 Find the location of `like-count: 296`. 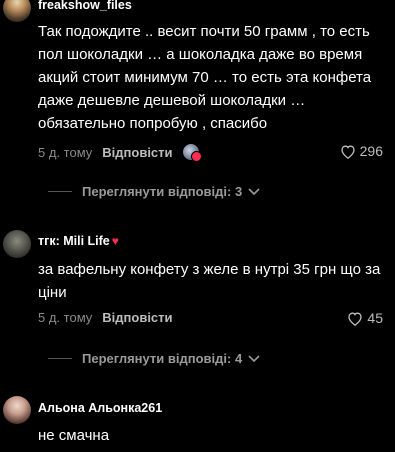

like-count: 296 is located at coordinates (371, 151).